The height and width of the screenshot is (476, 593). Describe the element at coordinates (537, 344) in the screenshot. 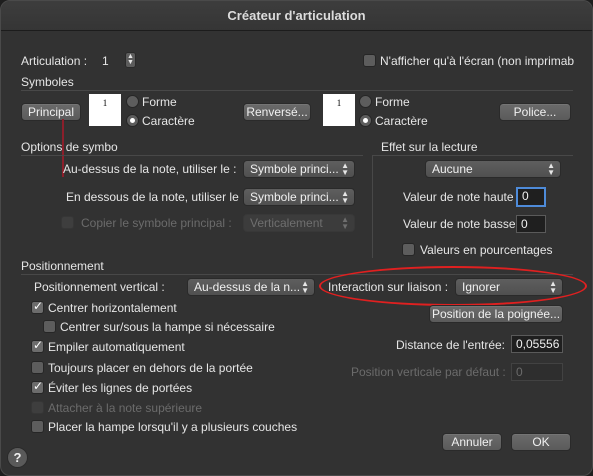

I see `entry-distance-field: 0,05556` at that location.